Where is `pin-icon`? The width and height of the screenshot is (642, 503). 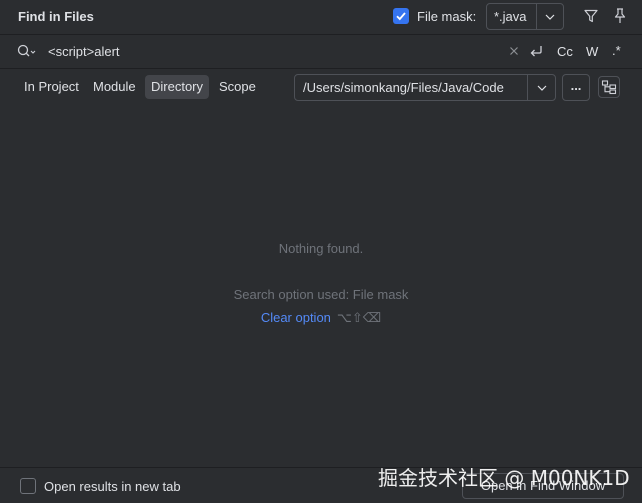 pin-icon is located at coordinates (620, 16).